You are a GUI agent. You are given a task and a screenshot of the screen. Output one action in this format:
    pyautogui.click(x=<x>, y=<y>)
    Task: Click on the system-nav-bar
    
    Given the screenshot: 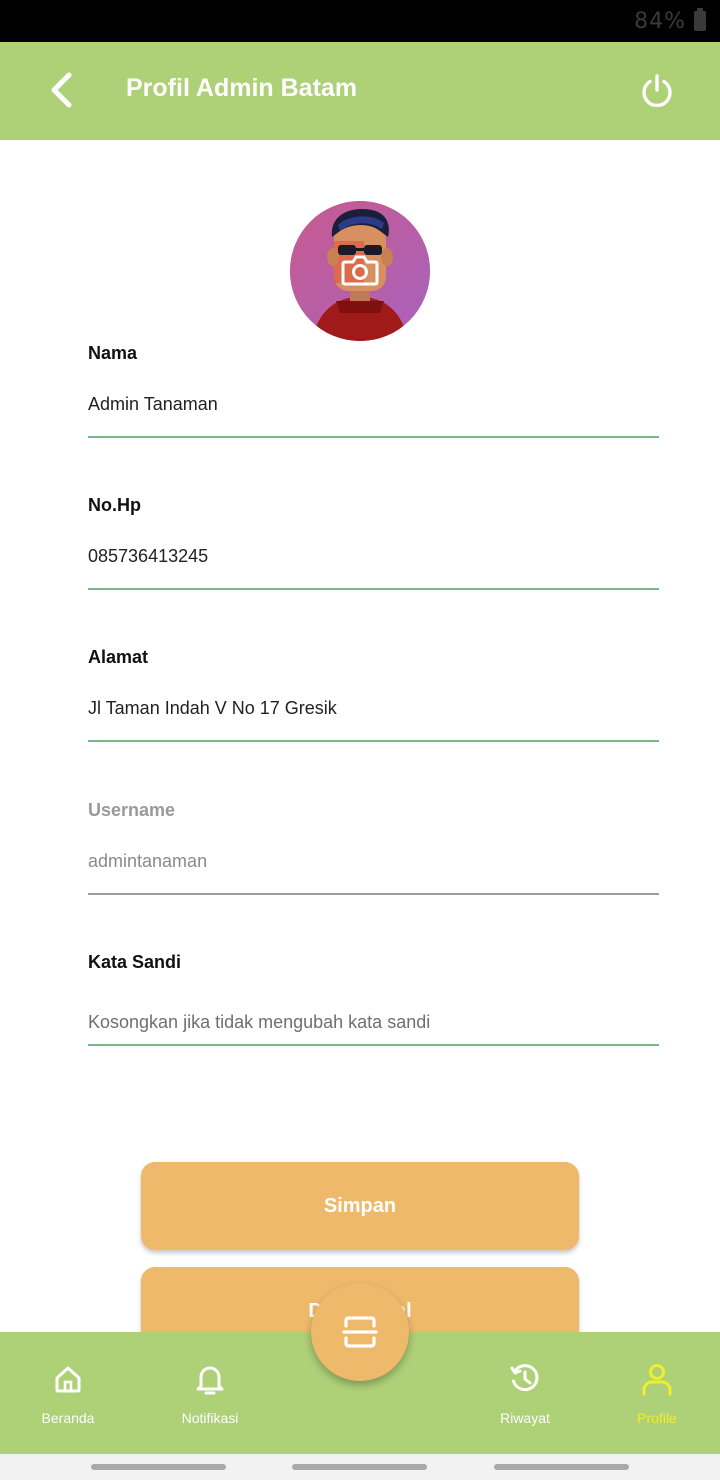 What is the action you would take?
    pyautogui.click(x=360, y=1467)
    